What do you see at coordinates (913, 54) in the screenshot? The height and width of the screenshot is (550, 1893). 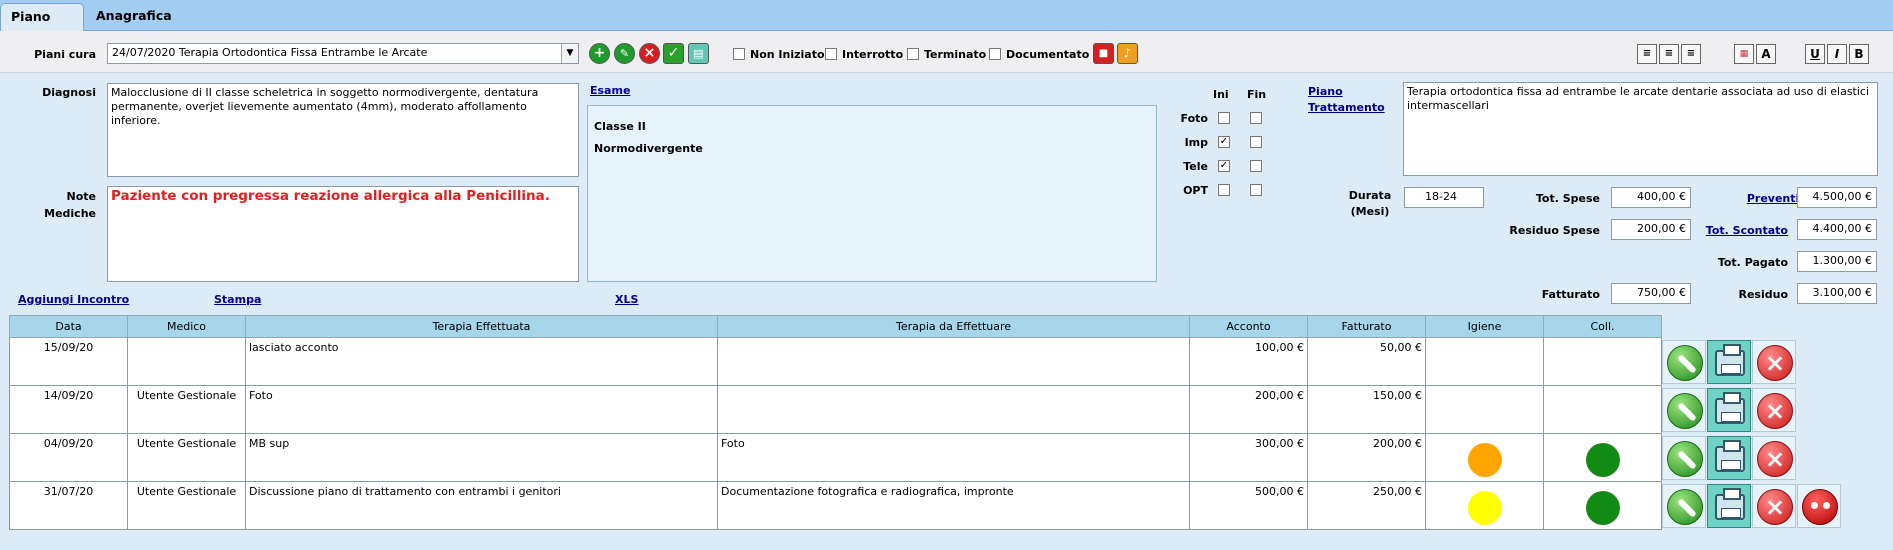 I see `terminato-checkbox` at bounding box center [913, 54].